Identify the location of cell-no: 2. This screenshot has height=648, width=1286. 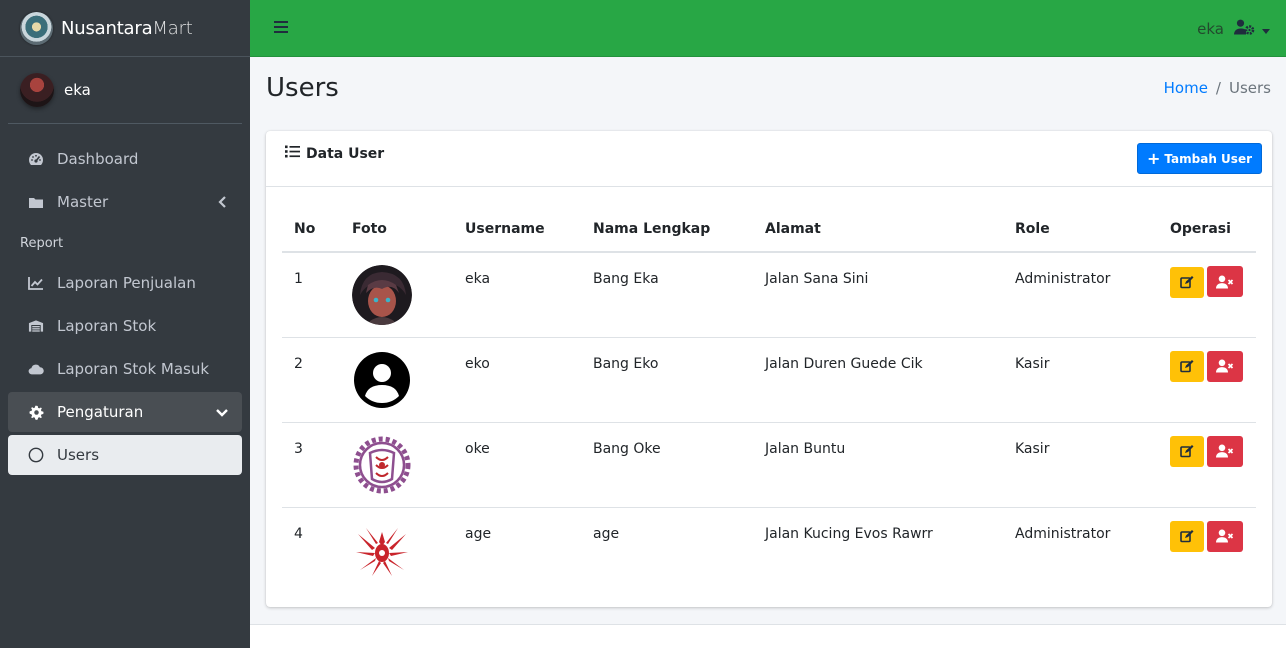
(311, 379).